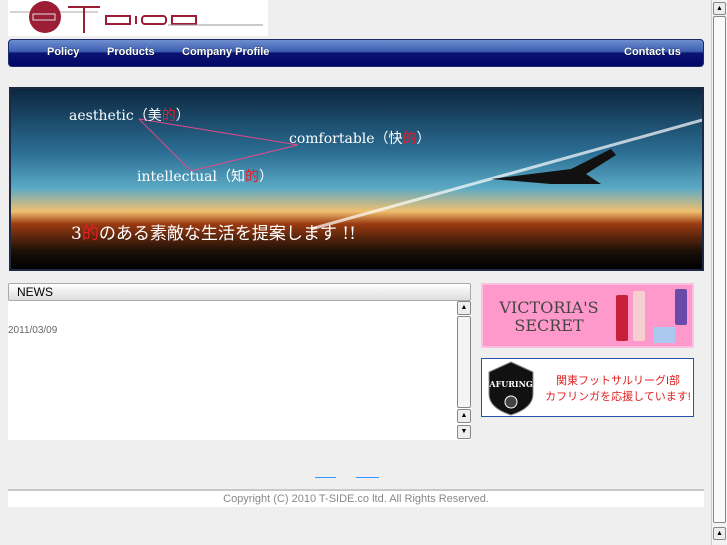 The width and height of the screenshot is (727, 545). Describe the element at coordinates (652, 52) in the screenshot. I see `nav-contact-us: Contact us` at that location.